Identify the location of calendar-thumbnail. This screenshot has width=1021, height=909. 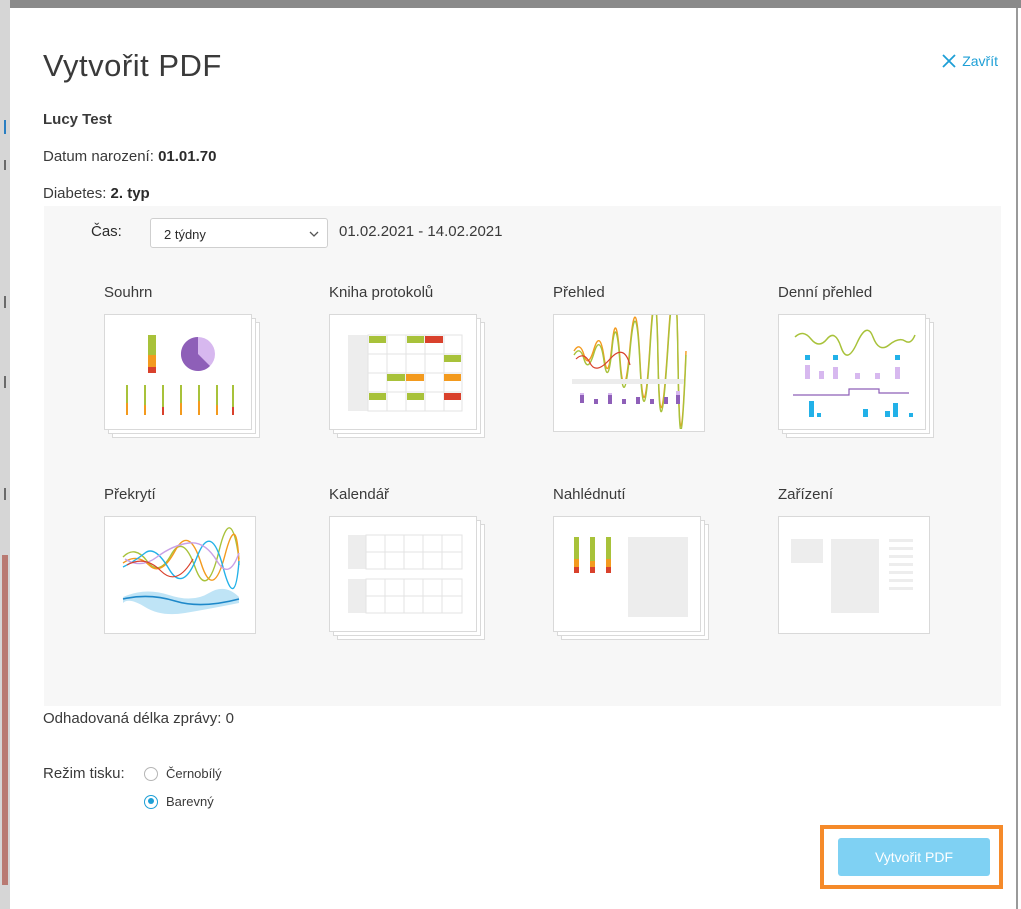
(408, 580).